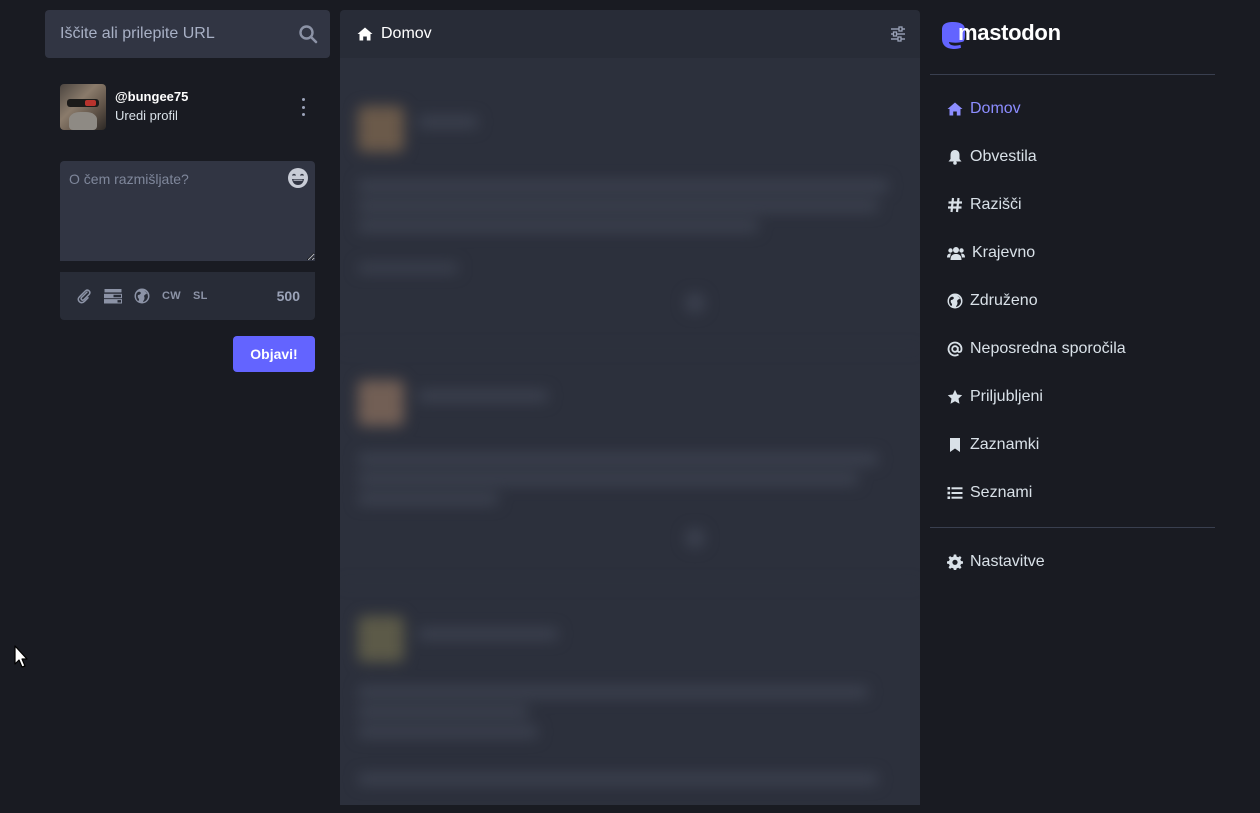 Image resolution: width=1260 pixels, height=813 pixels. I want to click on column-title: Domov, so click(406, 33).